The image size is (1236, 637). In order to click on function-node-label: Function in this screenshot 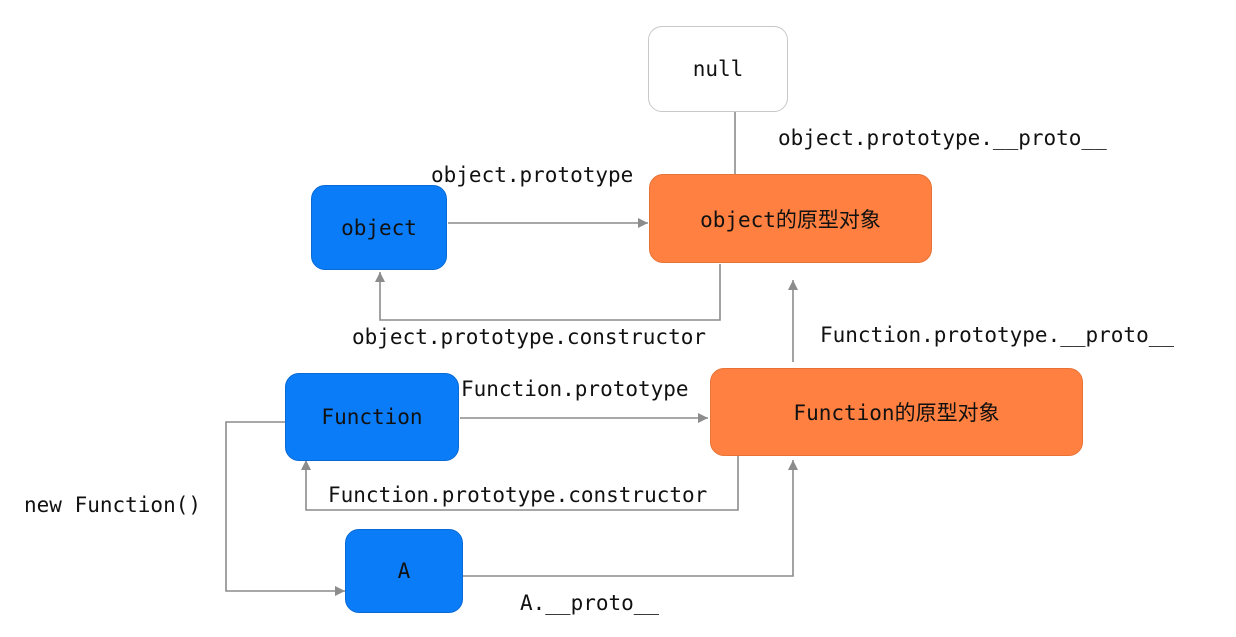, I will do `click(372, 417)`.